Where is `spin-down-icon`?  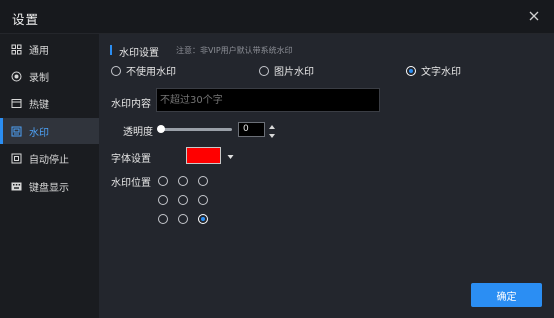
spin-down-icon is located at coordinates (272, 134).